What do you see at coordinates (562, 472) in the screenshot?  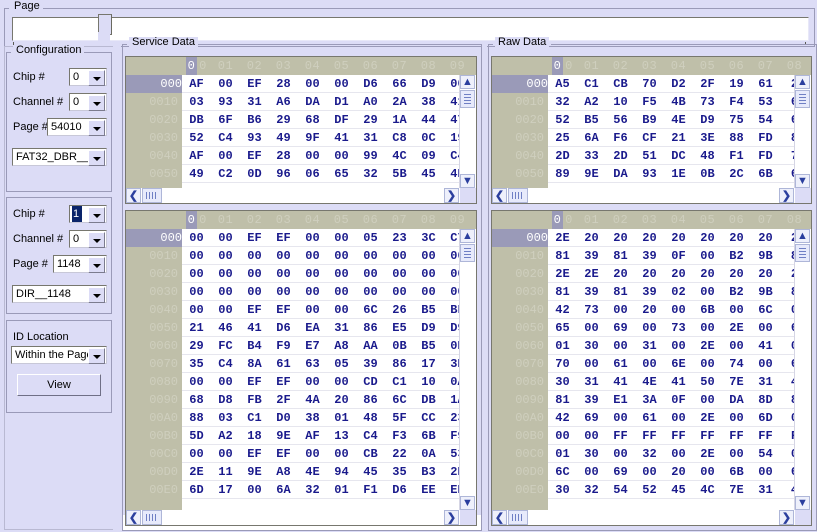 I see `hex-cell: 6C` at bounding box center [562, 472].